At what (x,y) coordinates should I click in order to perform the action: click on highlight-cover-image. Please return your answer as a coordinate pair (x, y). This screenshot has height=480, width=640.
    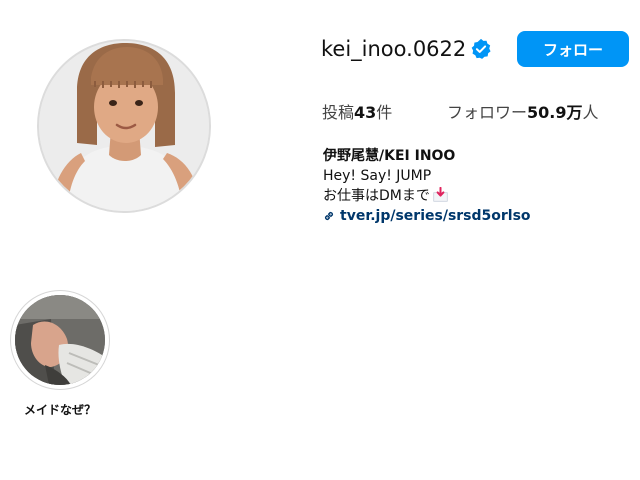
    Looking at the image, I should click on (60, 340).